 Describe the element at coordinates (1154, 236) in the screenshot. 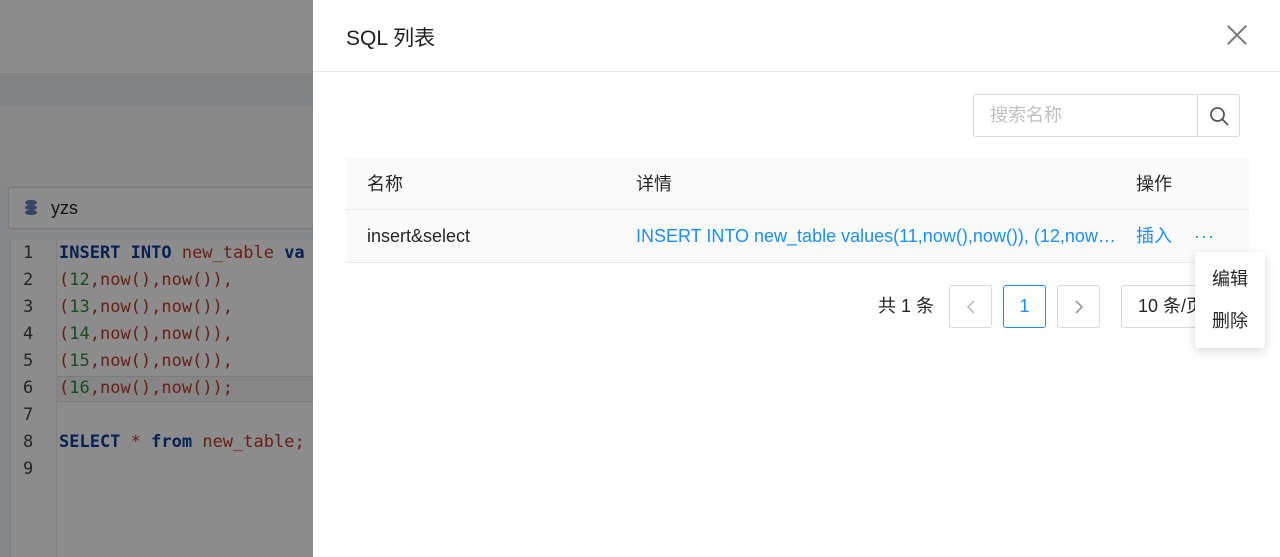

I see `insert-button: 插入` at that location.